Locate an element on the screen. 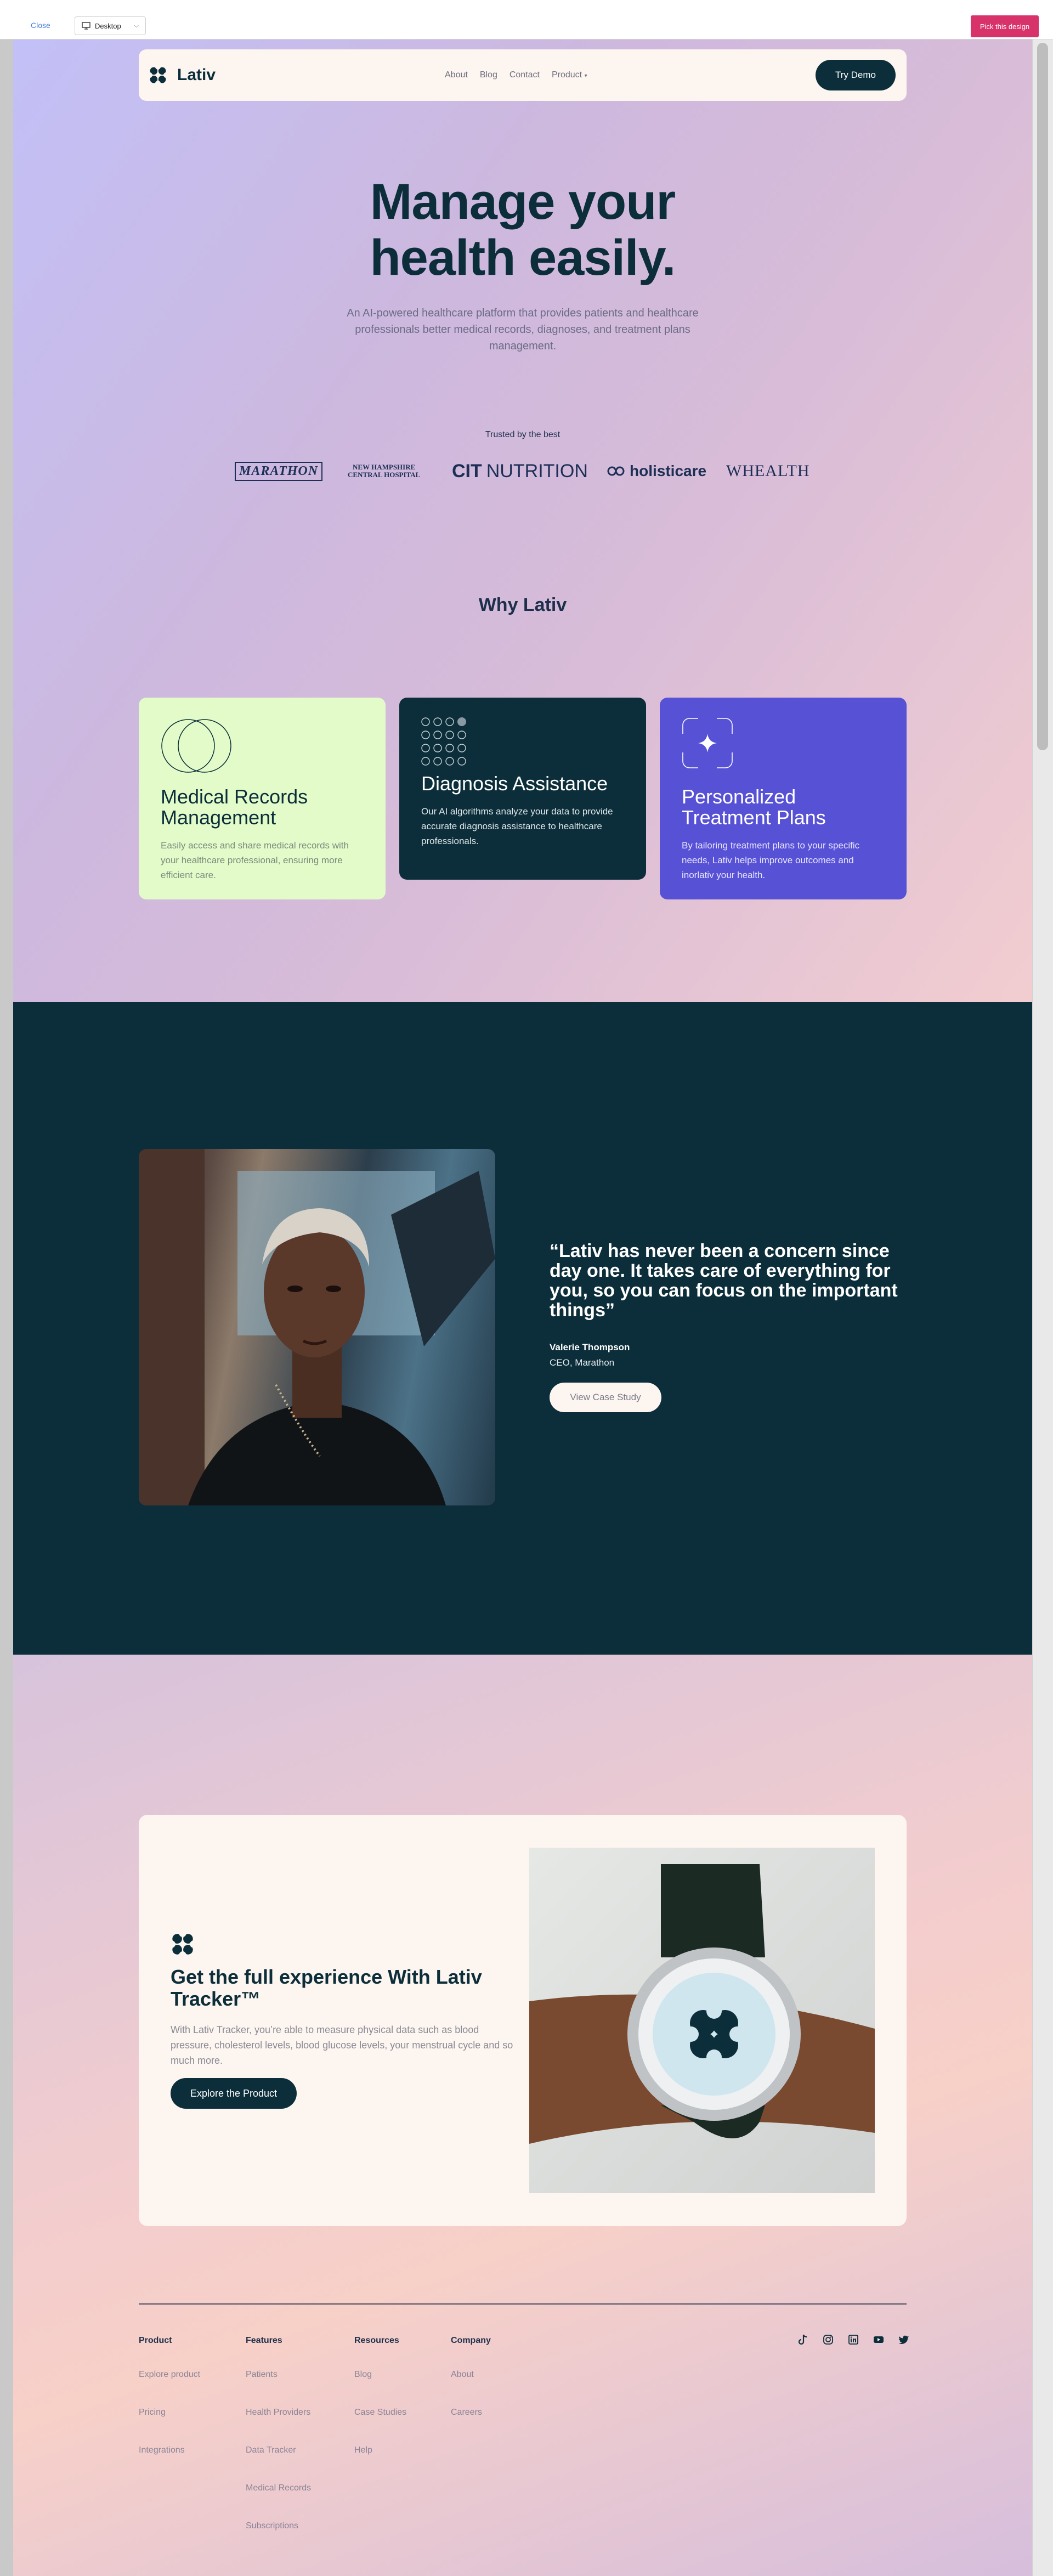 This screenshot has height=2576, width=1053. tiktok-icon is located at coordinates (802, 2339).